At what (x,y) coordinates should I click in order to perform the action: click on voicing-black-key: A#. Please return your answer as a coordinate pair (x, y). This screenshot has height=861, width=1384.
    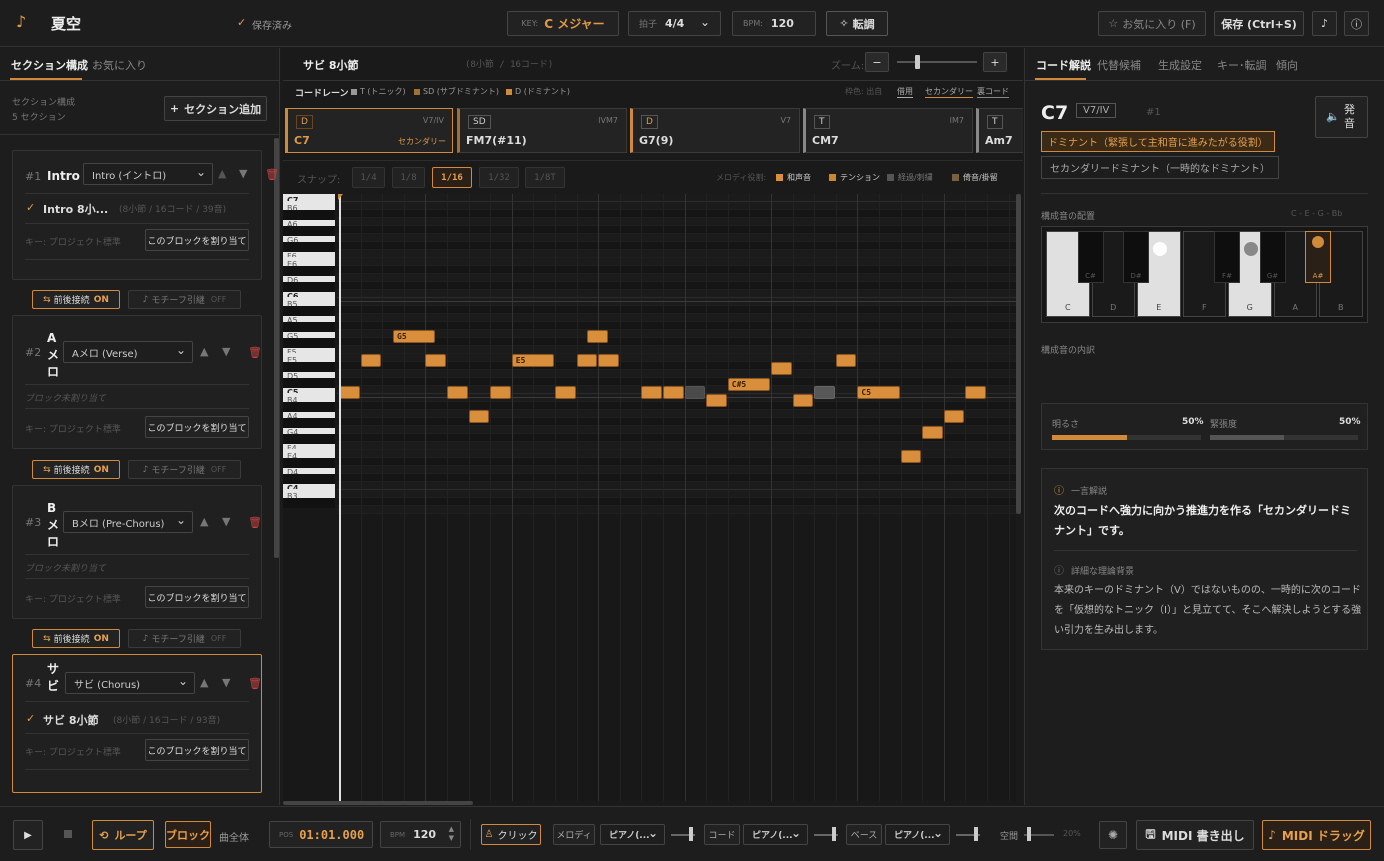
    Looking at the image, I should click on (1318, 257).